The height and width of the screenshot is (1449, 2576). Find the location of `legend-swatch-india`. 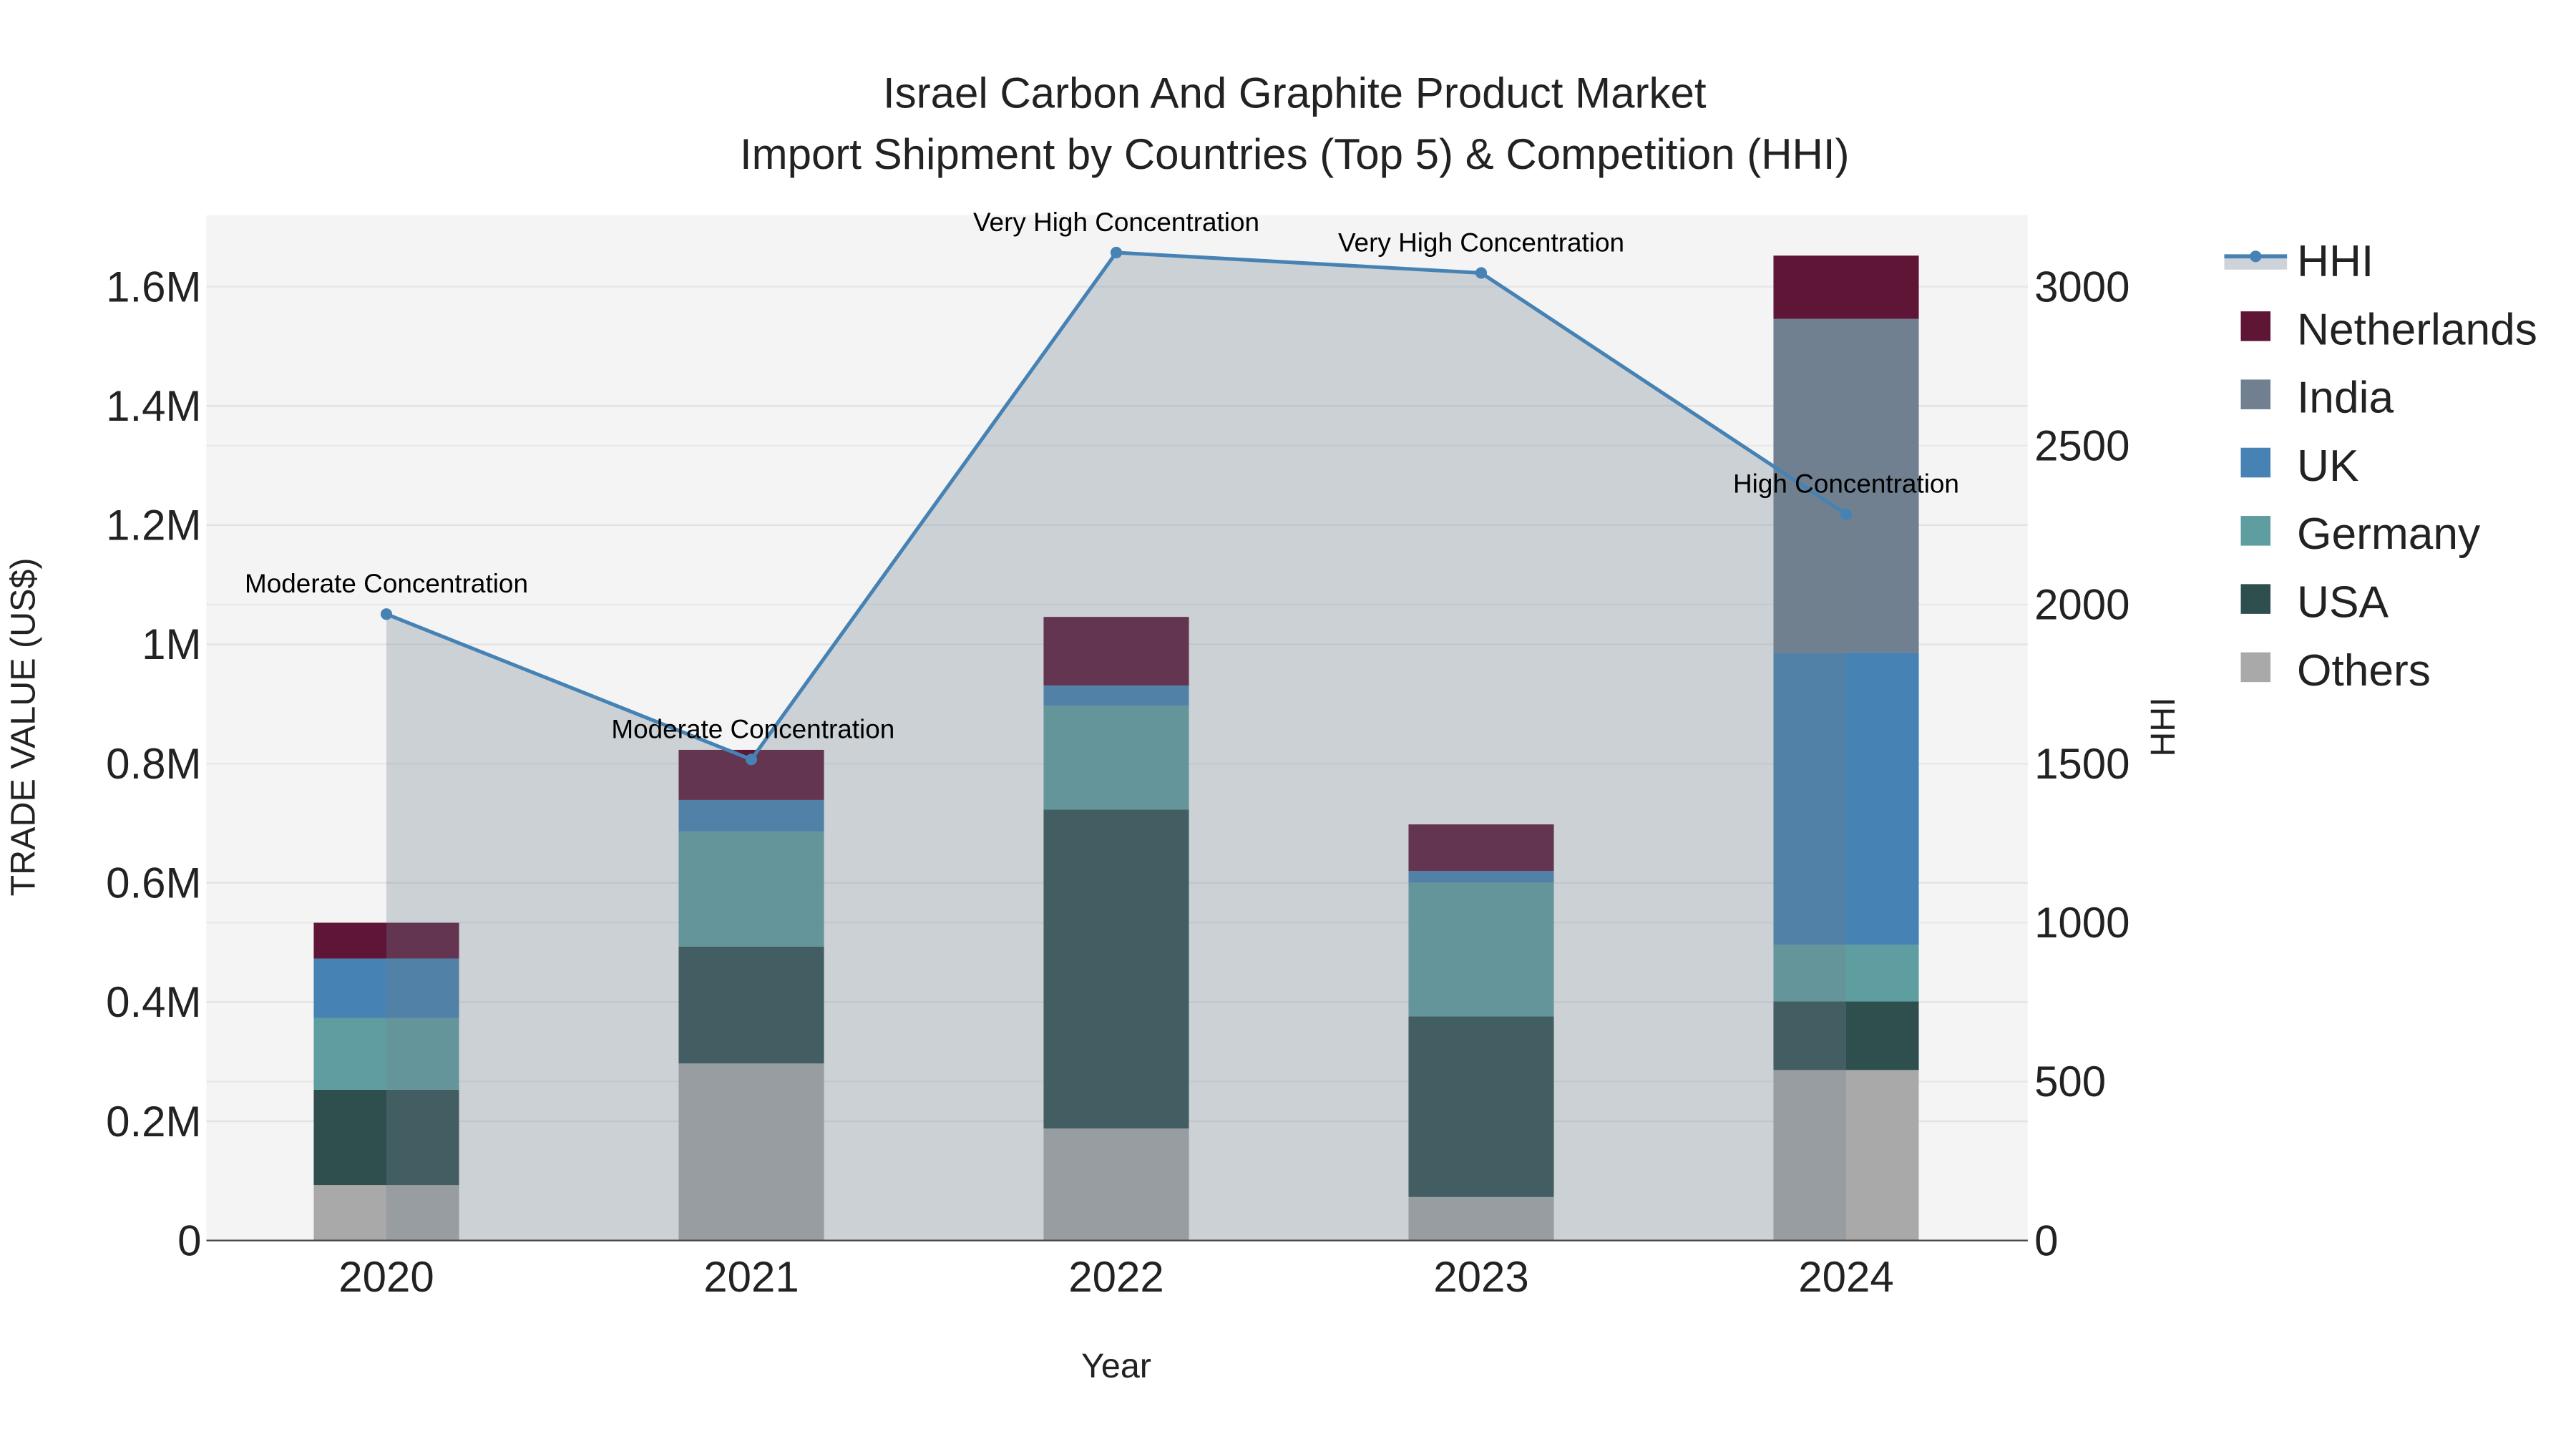

legend-swatch-india is located at coordinates (2255, 394).